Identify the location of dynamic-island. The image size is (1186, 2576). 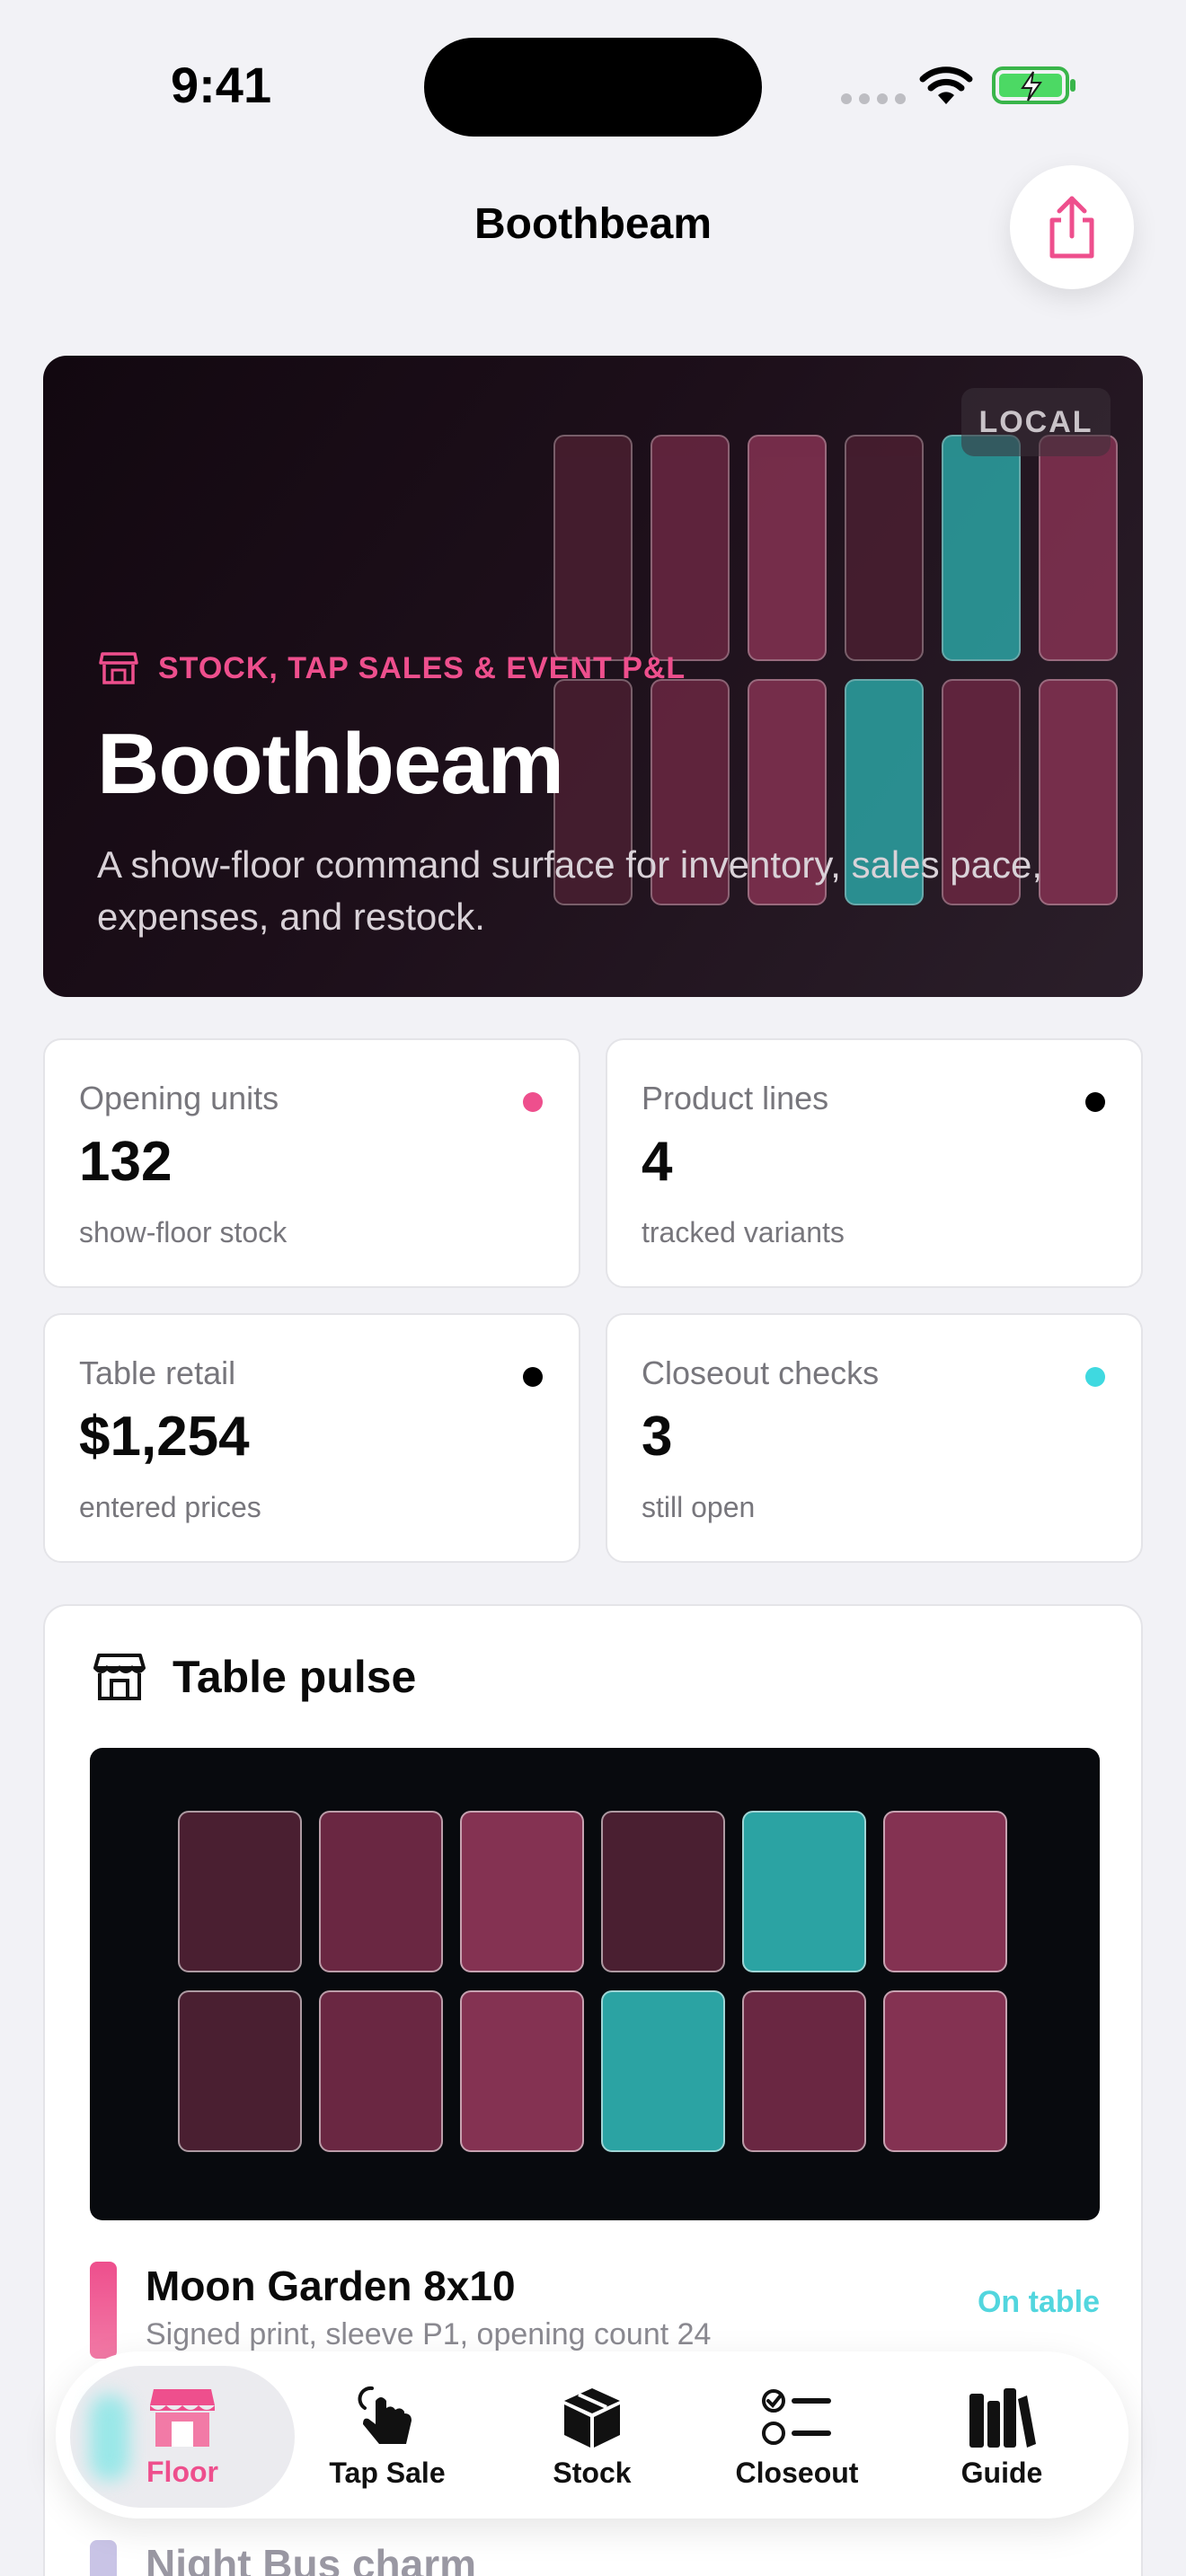
(593, 87).